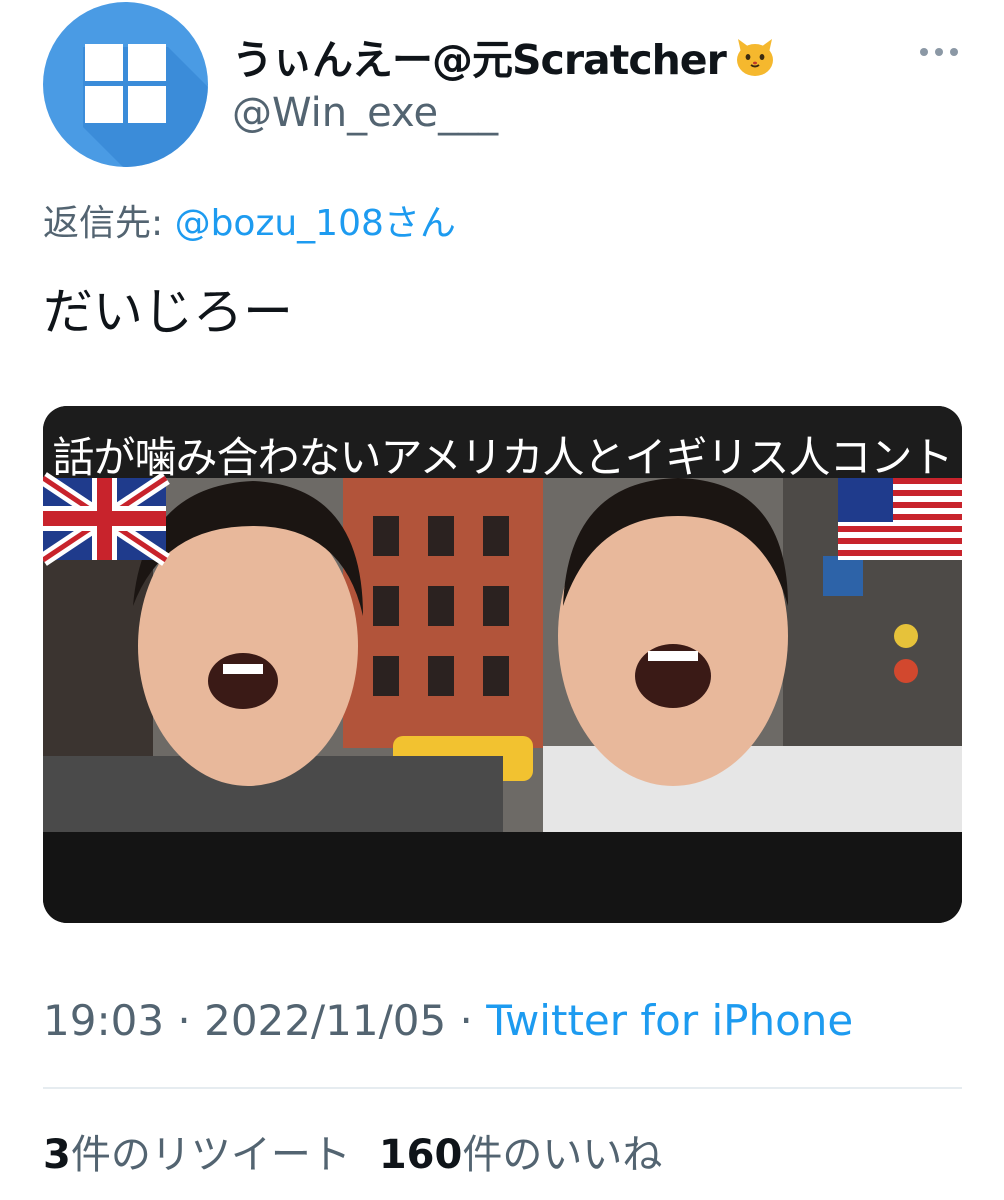 This screenshot has height=1200, width=1004. I want to click on reply-to-line: 返信先: @bozu_108さん, so click(249, 220).